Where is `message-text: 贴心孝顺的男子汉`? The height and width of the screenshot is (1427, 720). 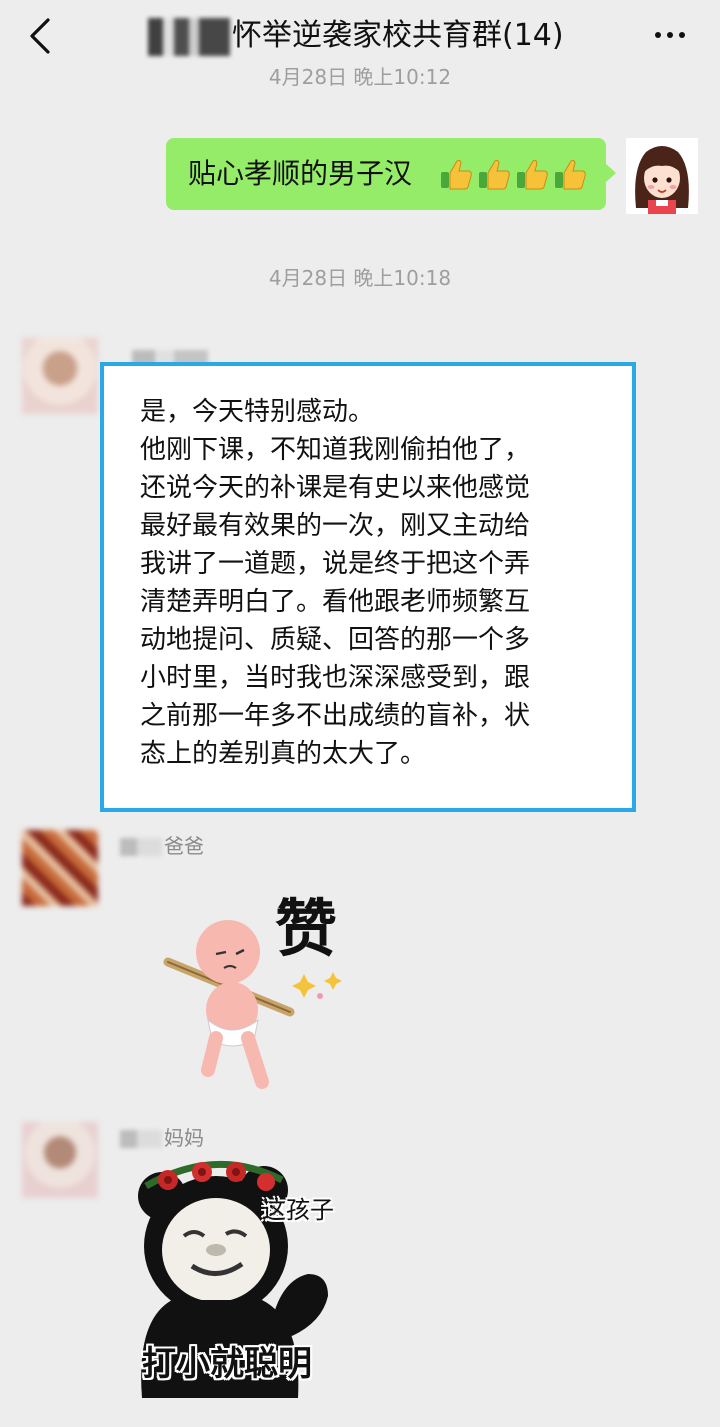
message-text: 贴心孝顺的男子汉 is located at coordinates (300, 173).